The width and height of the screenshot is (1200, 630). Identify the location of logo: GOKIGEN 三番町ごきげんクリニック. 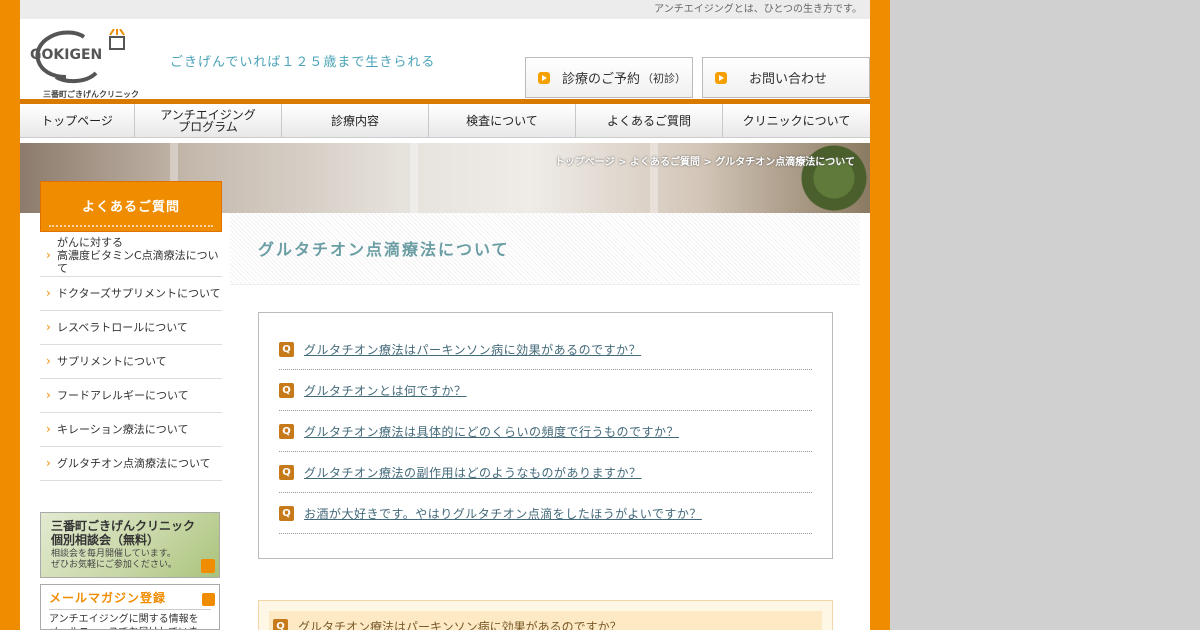
(82, 63).